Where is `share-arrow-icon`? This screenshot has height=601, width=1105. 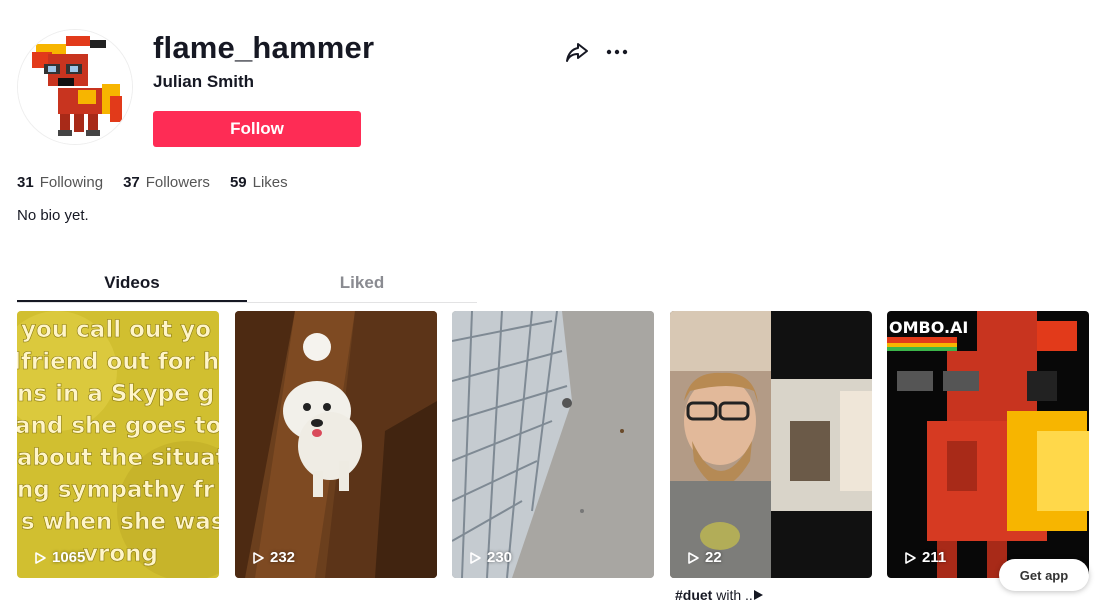 share-arrow-icon is located at coordinates (577, 52).